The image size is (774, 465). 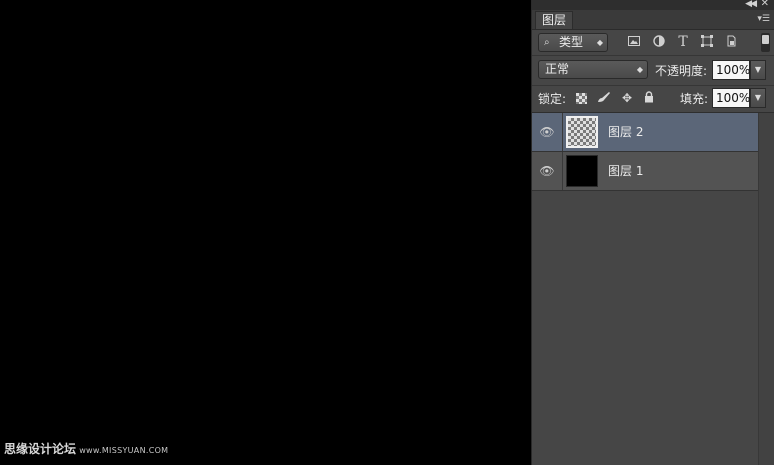 I want to click on filter-type-value: 类型, so click(x=571, y=42).